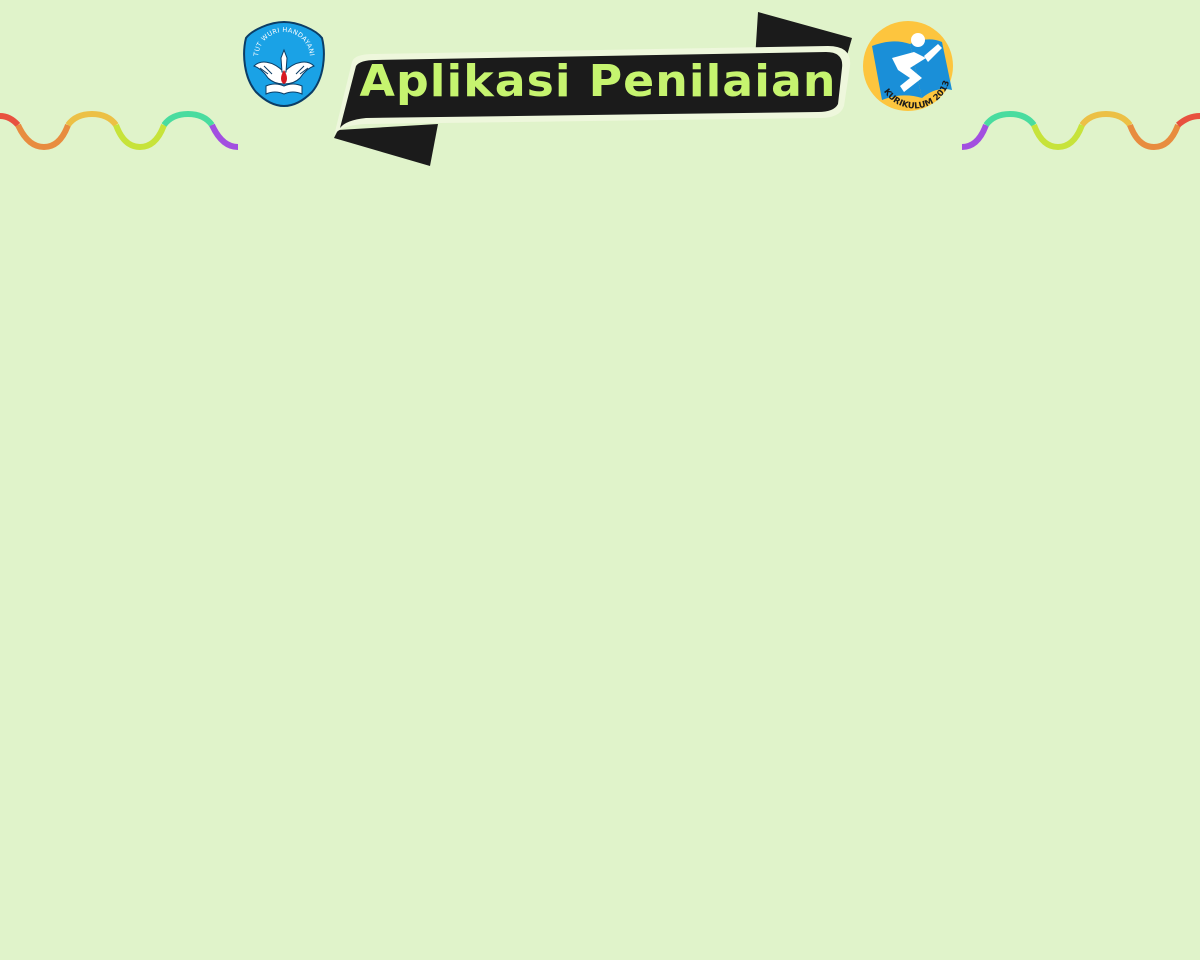  What do you see at coordinates (119, 130) in the screenshot?
I see `decorative-wave-left` at bounding box center [119, 130].